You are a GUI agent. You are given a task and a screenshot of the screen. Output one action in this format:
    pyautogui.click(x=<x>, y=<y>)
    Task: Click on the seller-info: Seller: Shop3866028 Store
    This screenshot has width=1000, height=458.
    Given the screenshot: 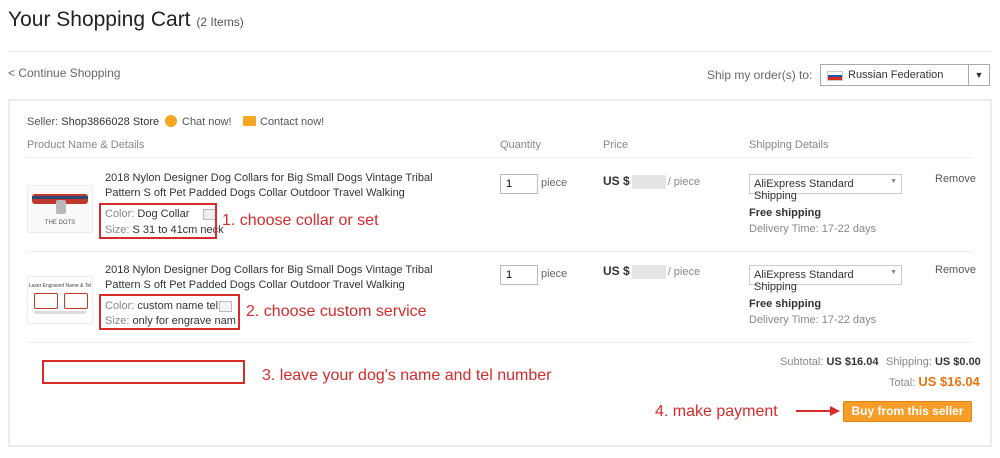 What is the action you would take?
    pyautogui.click(x=93, y=122)
    